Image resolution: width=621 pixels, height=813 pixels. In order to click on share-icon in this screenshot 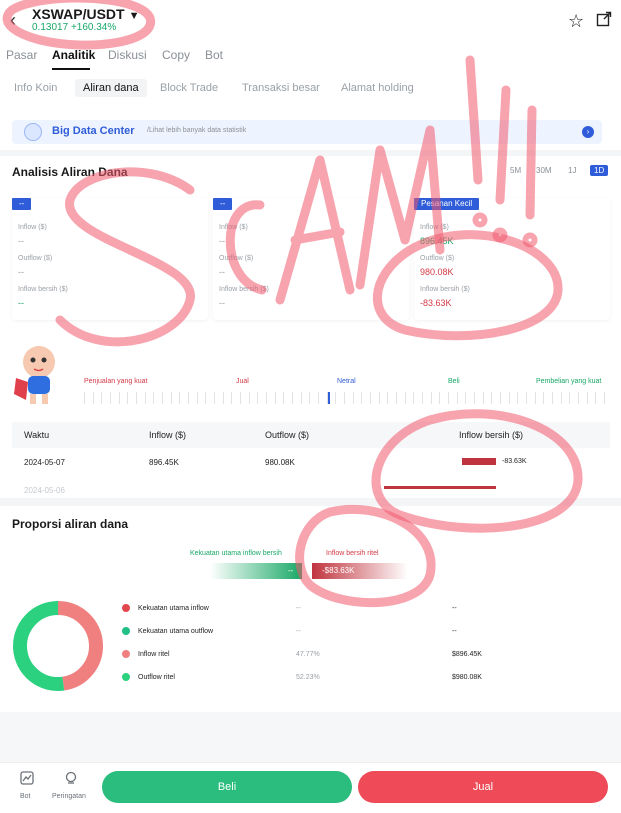, I will do `click(604, 19)`.